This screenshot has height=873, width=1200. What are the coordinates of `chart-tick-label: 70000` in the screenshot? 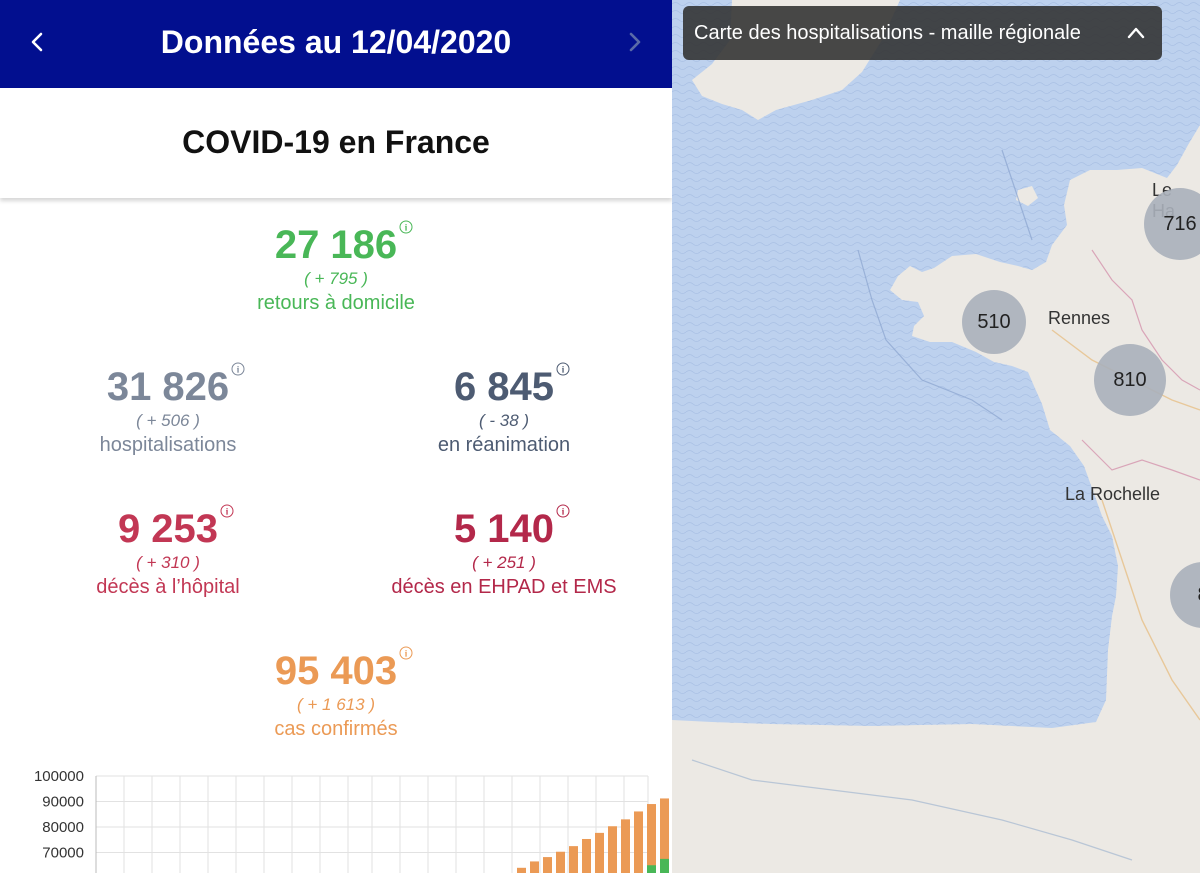 It's located at (63, 853).